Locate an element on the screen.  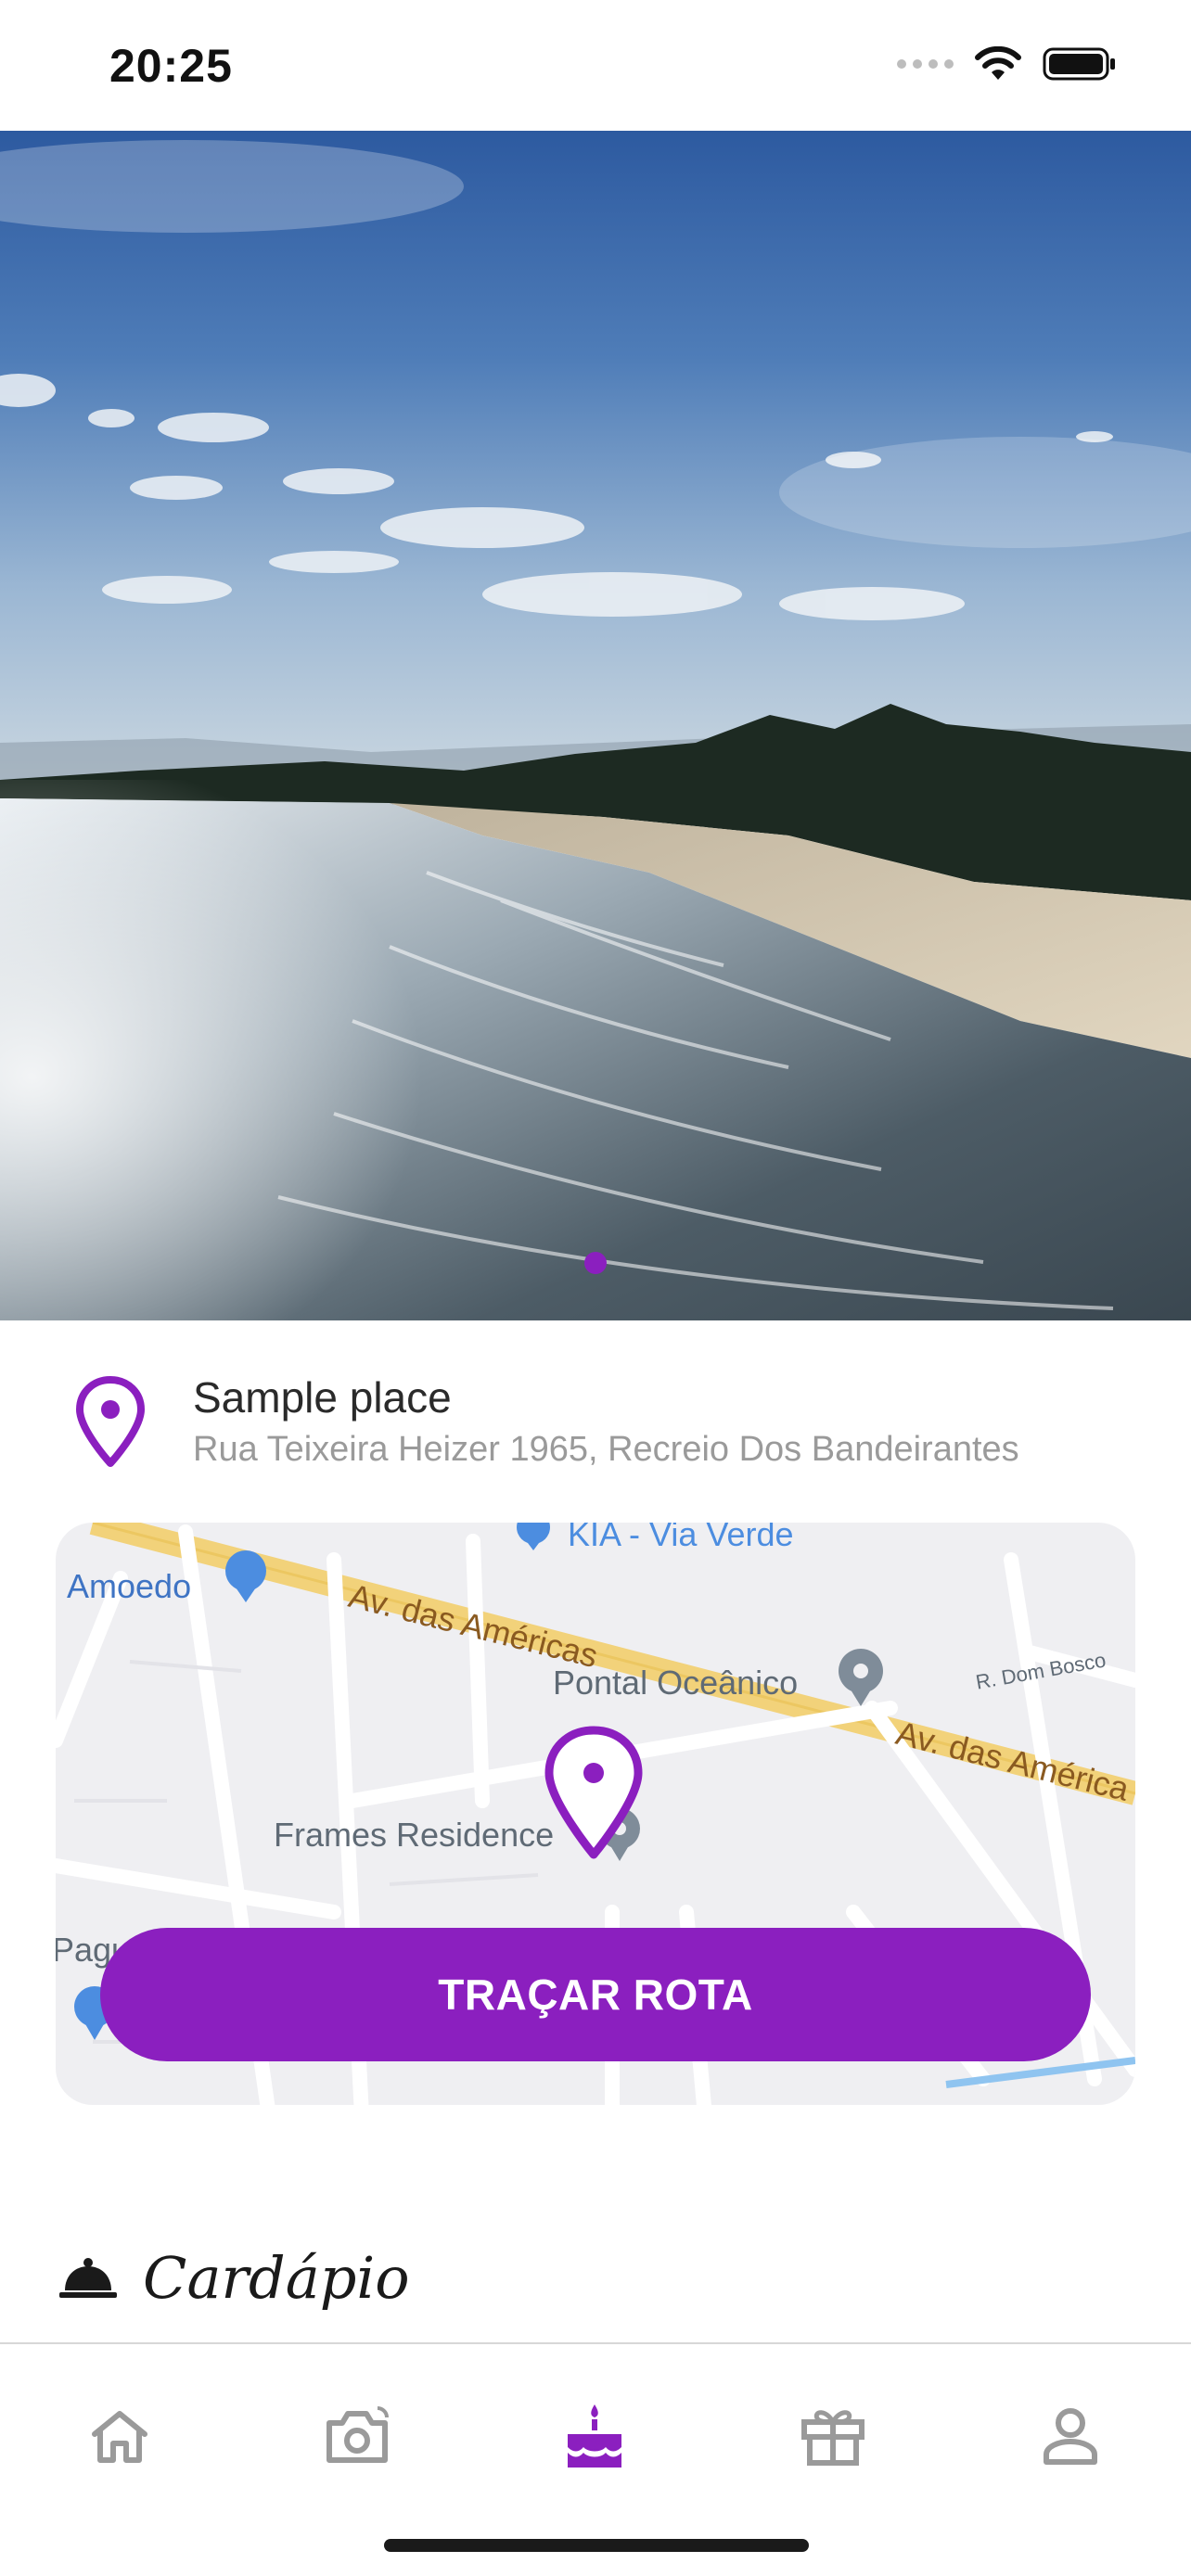
wifi-icon is located at coordinates (998, 63).